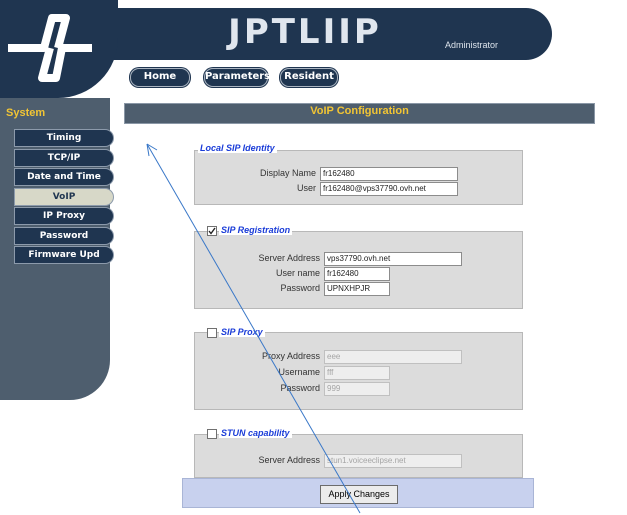 The width and height of the screenshot is (627, 515). What do you see at coordinates (64, 255) in the screenshot?
I see `sidebar-item-firmware-upd: Firmware Upd` at bounding box center [64, 255].